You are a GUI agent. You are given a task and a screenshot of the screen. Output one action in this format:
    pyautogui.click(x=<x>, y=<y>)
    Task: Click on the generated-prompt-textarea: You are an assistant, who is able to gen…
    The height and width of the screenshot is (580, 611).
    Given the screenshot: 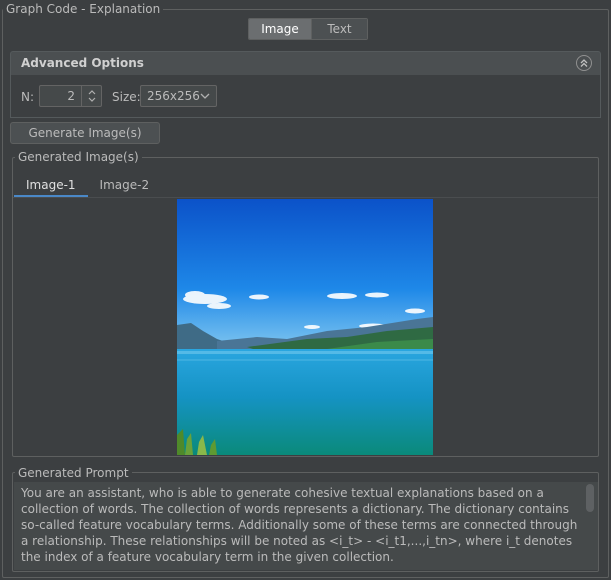 What is the action you would take?
    pyautogui.click(x=306, y=526)
    